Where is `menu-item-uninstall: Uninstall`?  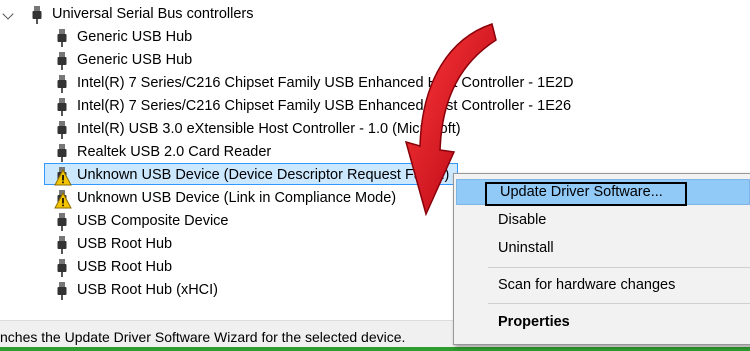 menu-item-uninstall: Uninstall is located at coordinates (602, 248).